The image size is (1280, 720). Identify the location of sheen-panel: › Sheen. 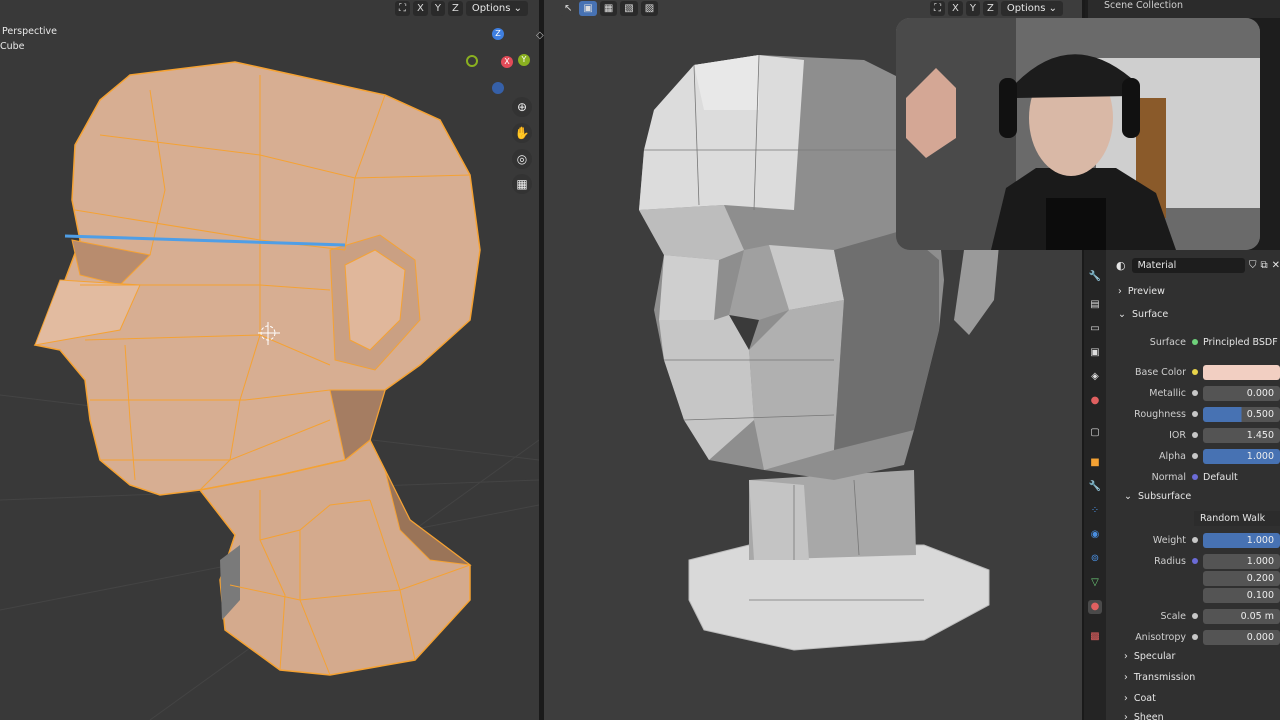
(1144, 716).